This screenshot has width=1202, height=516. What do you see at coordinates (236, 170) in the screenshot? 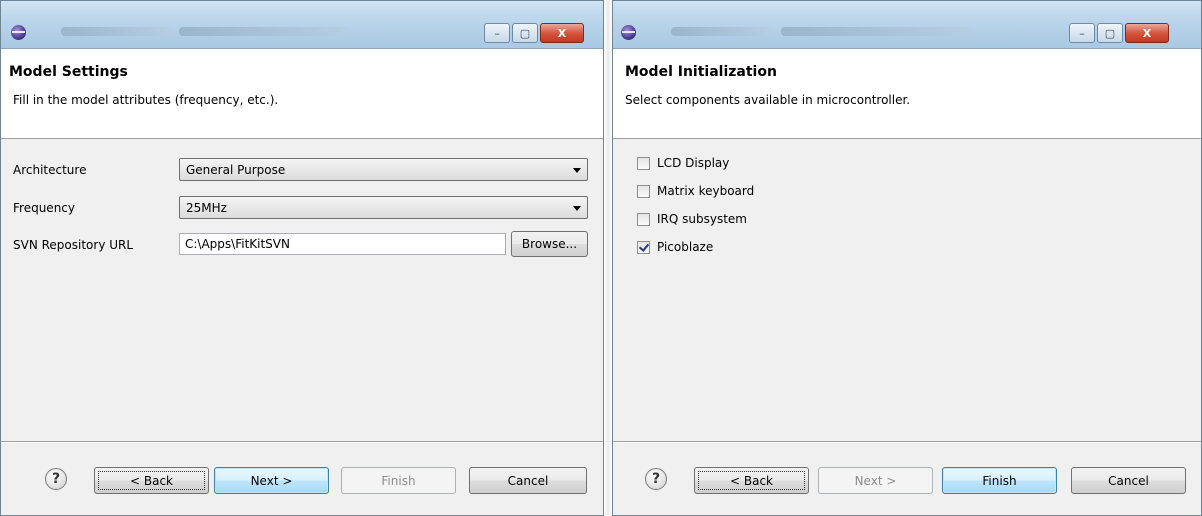
I see `architecture-selected-value: General Purpose` at bounding box center [236, 170].